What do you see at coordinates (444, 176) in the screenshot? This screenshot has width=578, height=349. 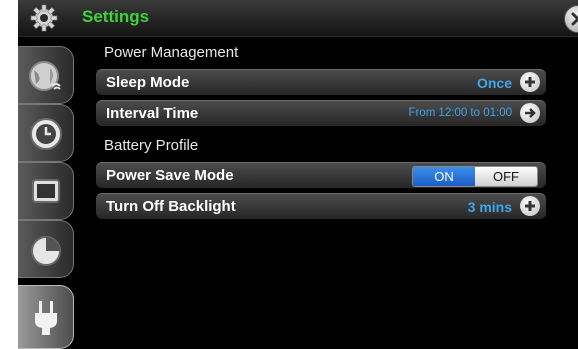 I see `toggle-on-option: ON` at bounding box center [444, 176].